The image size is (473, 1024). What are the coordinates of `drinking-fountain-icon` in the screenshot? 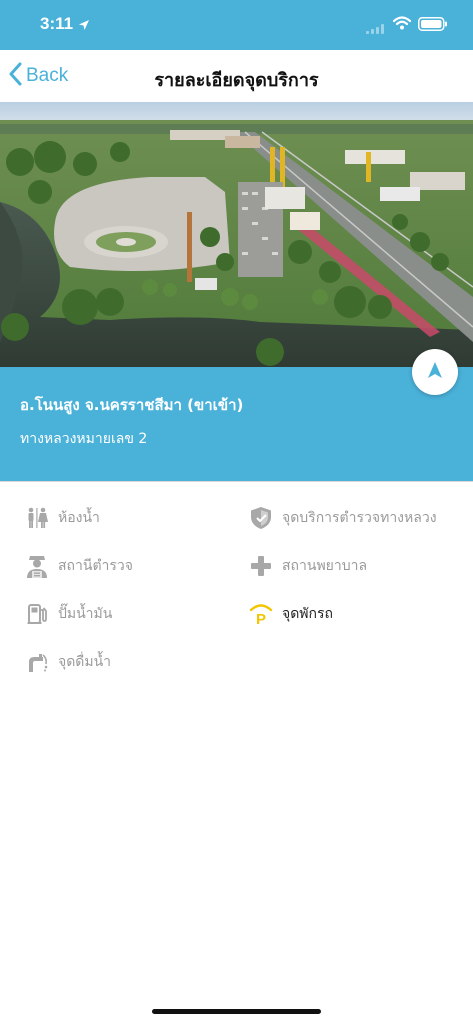 It's located at (37, 662).